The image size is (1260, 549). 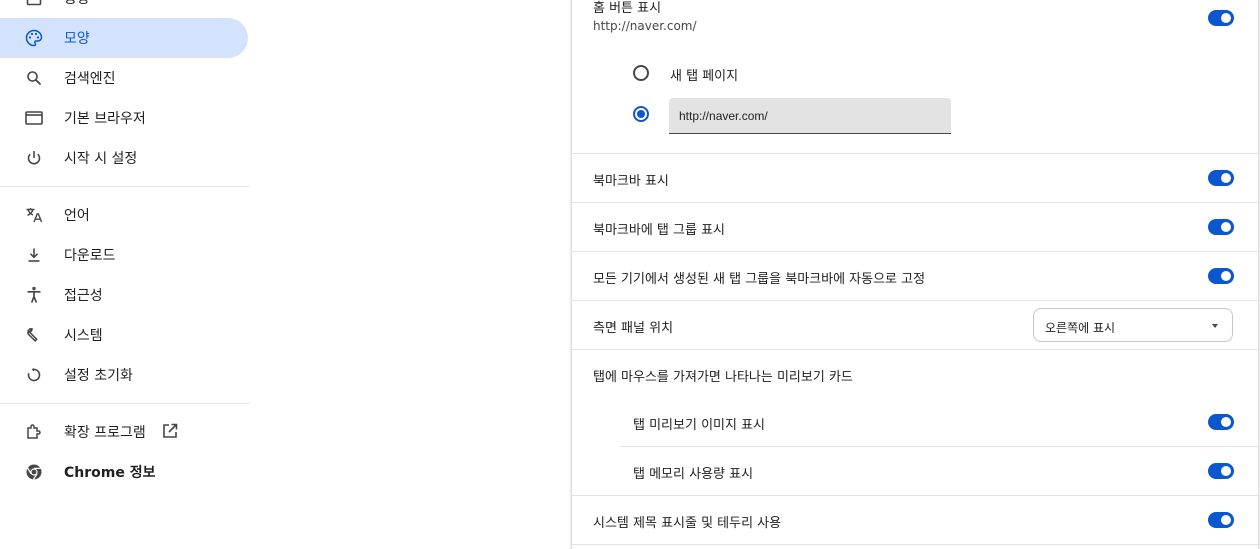 What do you see at coordinates (631, 181) in the screenshot?
I see `show-bookmarks-bar-label: 북마크바 표시` at bounding box center [631, 181].